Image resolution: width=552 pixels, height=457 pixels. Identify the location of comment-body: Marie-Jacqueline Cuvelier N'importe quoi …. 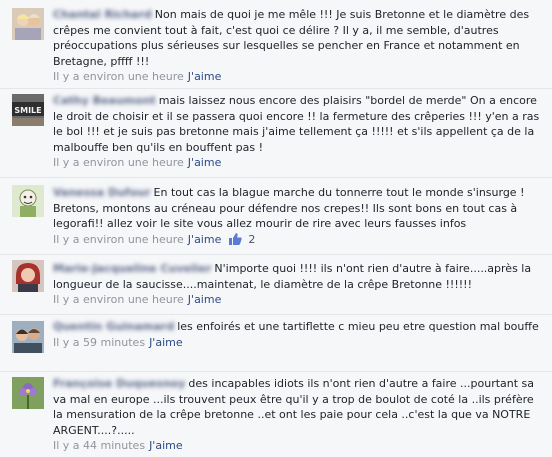
(298, 284).